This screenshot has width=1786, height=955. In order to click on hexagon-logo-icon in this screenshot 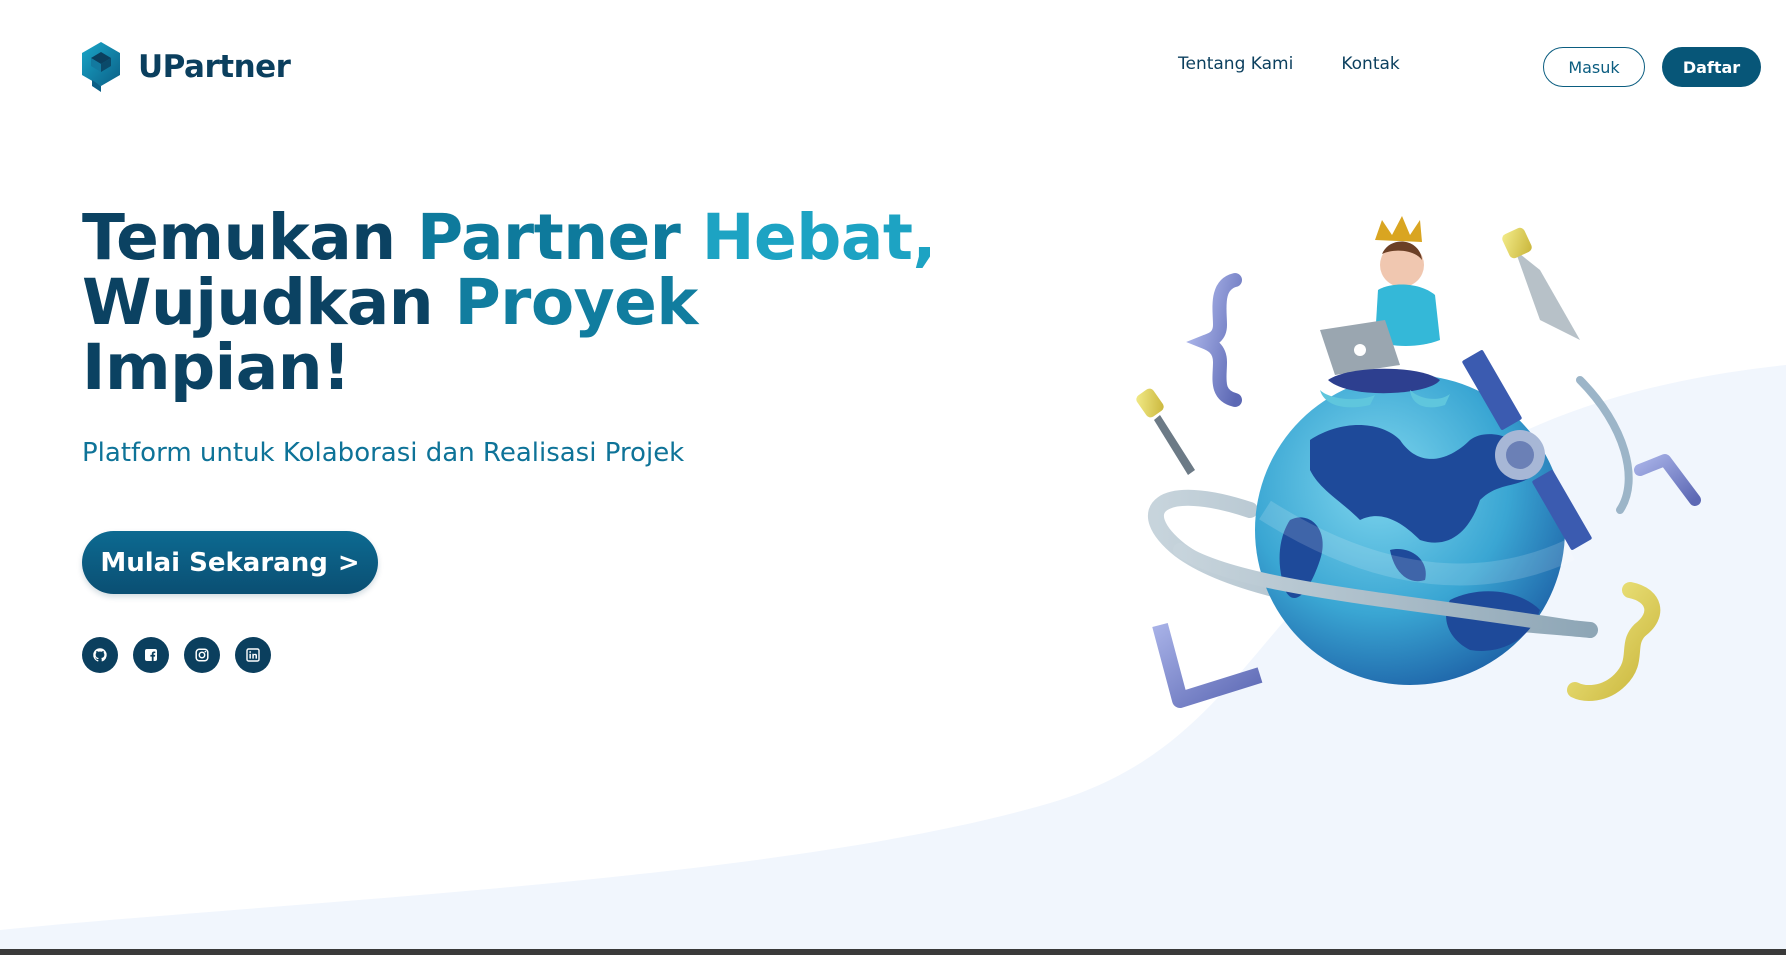, I will do `click(101, 67)`.